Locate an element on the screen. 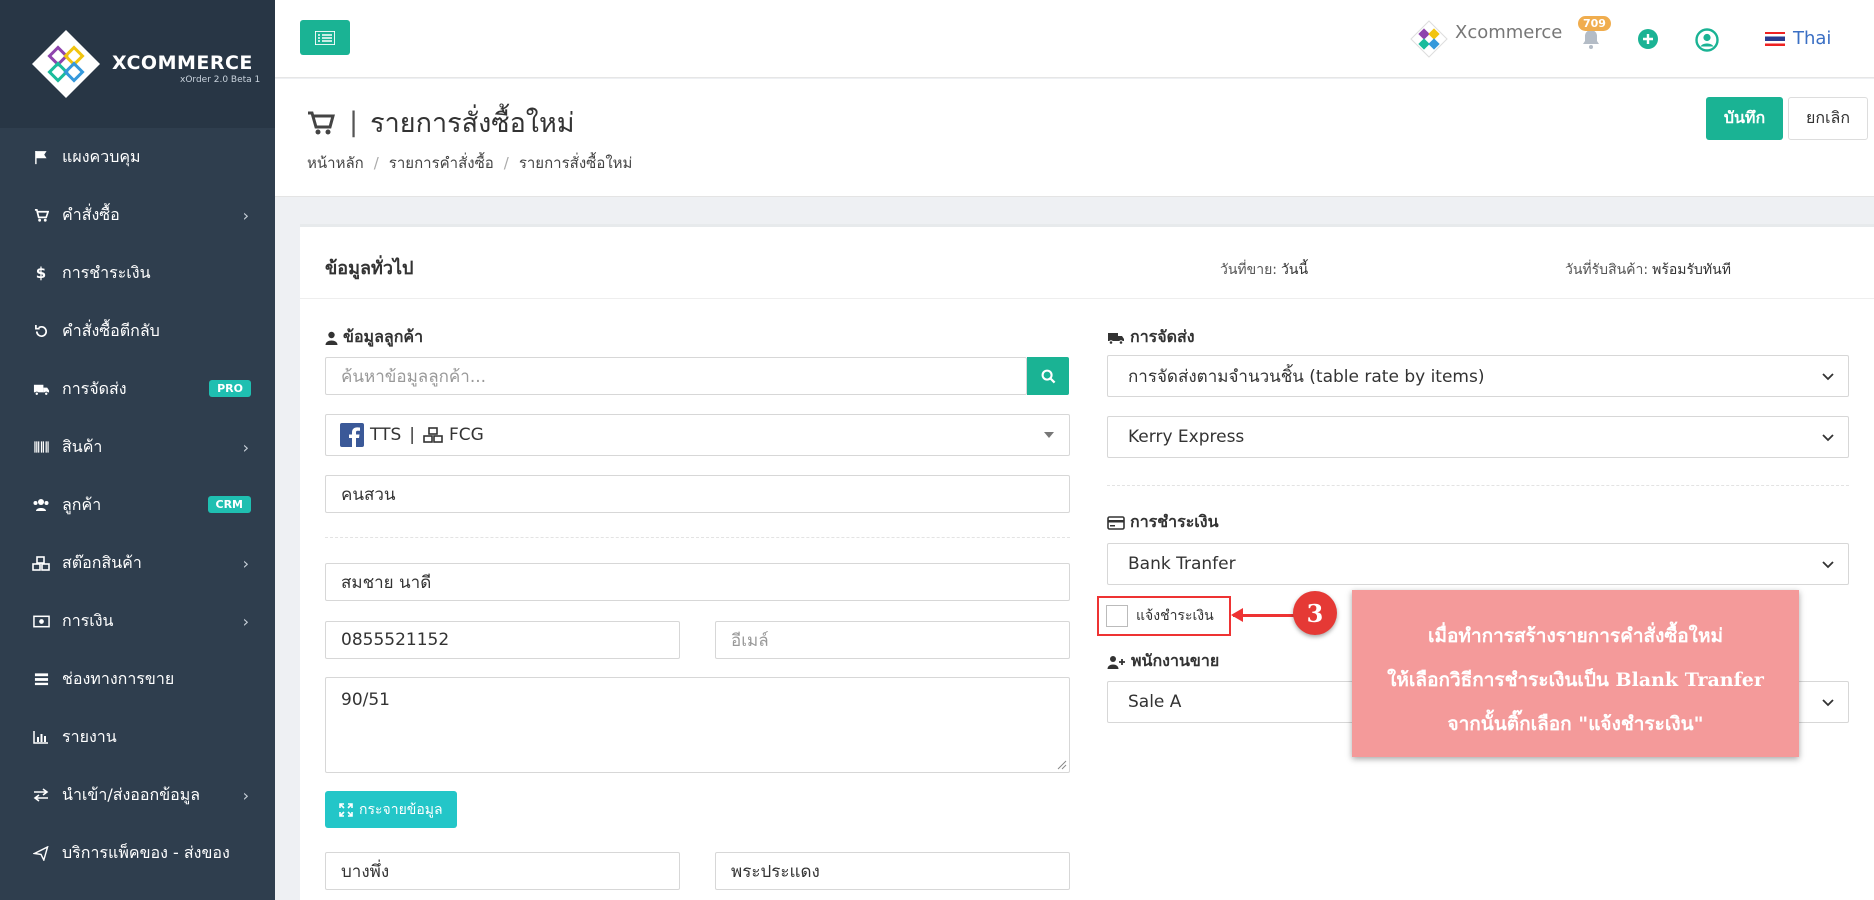 The image size is (1874, 900). exchange-icon is located at coordinates (41, 795).